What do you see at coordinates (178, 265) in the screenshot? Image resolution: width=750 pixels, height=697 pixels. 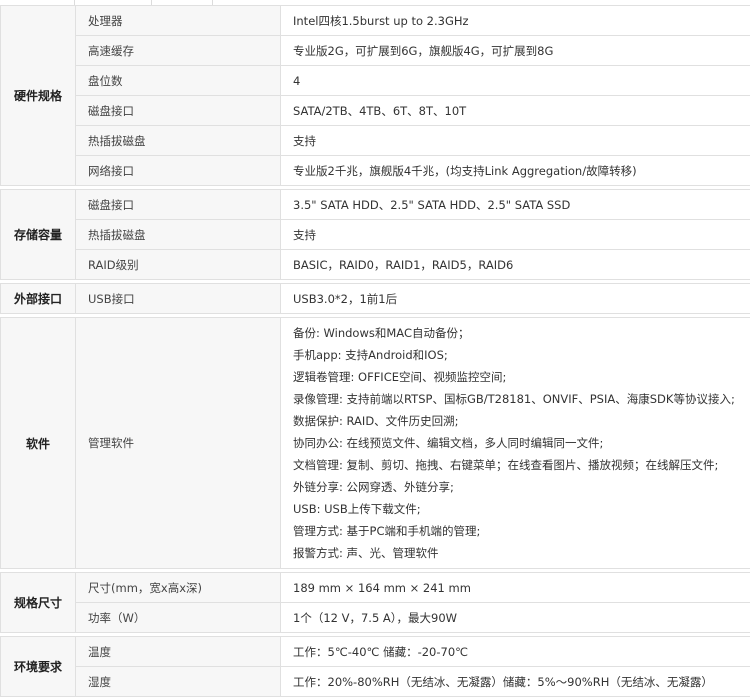 I see `spec-key: RAID级别` at bounding box center [178, 265].